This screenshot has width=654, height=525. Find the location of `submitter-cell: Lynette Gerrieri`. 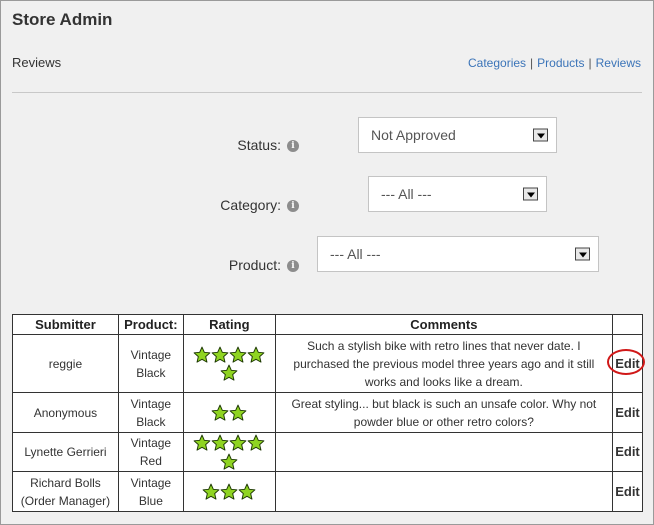

submitter-cell: Lynette Gerrieri is located at coordinates (65, 452).